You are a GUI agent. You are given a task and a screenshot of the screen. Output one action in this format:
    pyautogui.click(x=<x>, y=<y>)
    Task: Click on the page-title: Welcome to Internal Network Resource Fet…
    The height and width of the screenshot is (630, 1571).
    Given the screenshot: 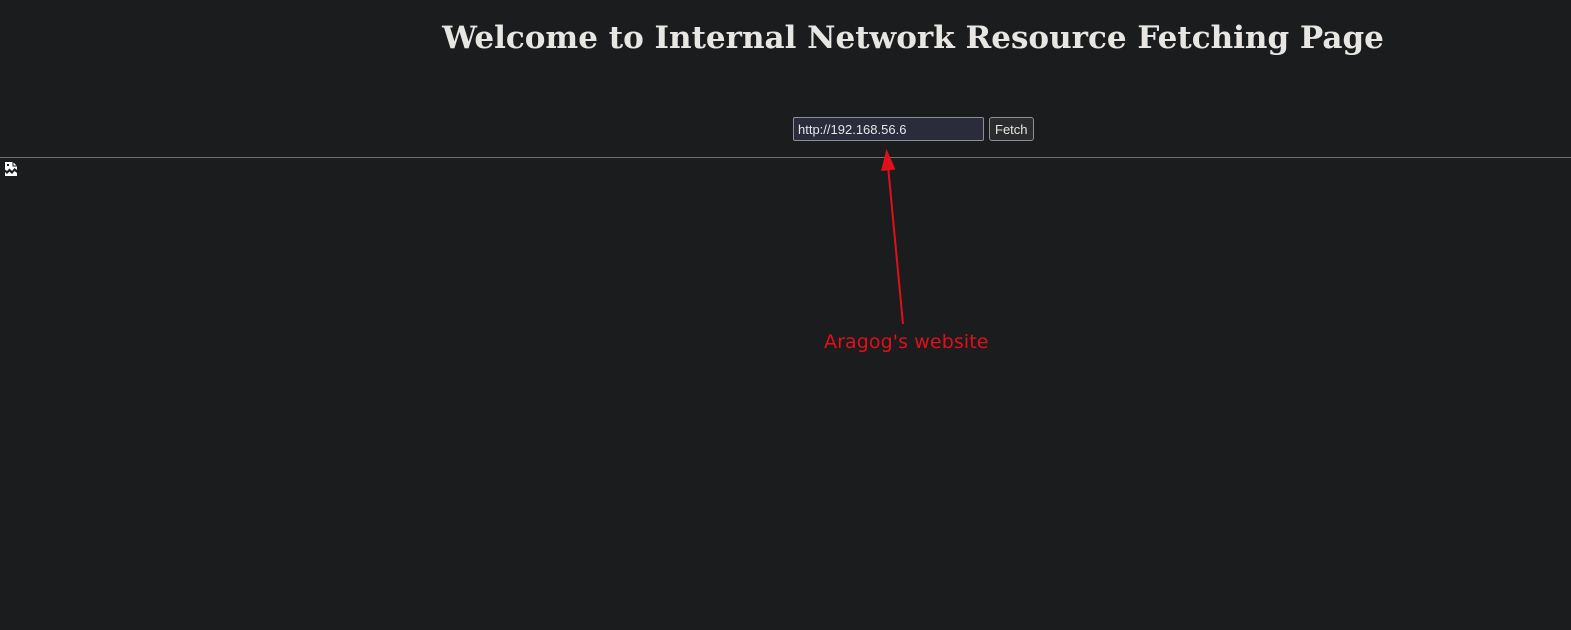 What is the action you would take?
    pyautogui.click(x=913, y=38)
    